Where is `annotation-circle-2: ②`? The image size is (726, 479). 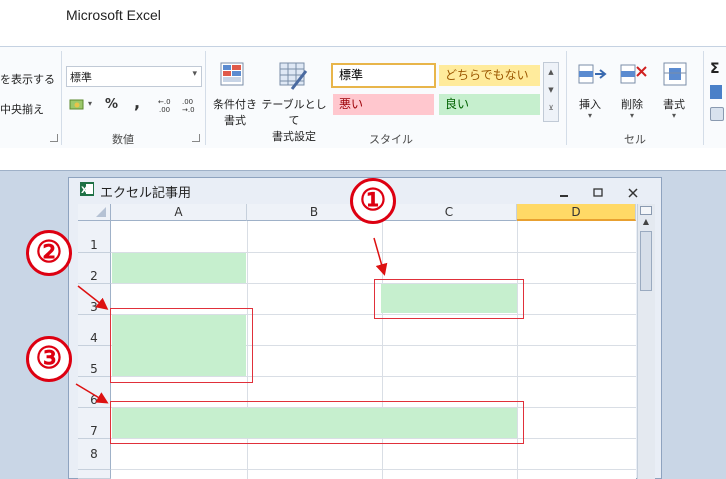 annotation-circle-2: ② is located at coordinates (49, 253).